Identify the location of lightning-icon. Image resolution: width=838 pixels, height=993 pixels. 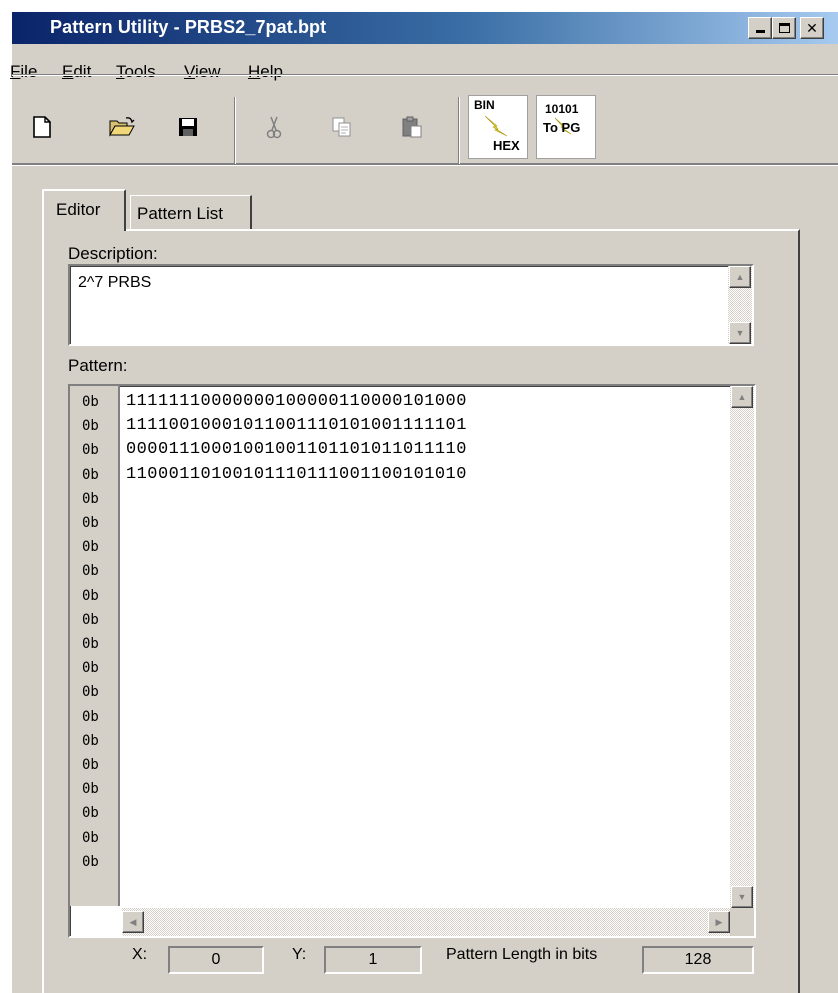
(496, 126).